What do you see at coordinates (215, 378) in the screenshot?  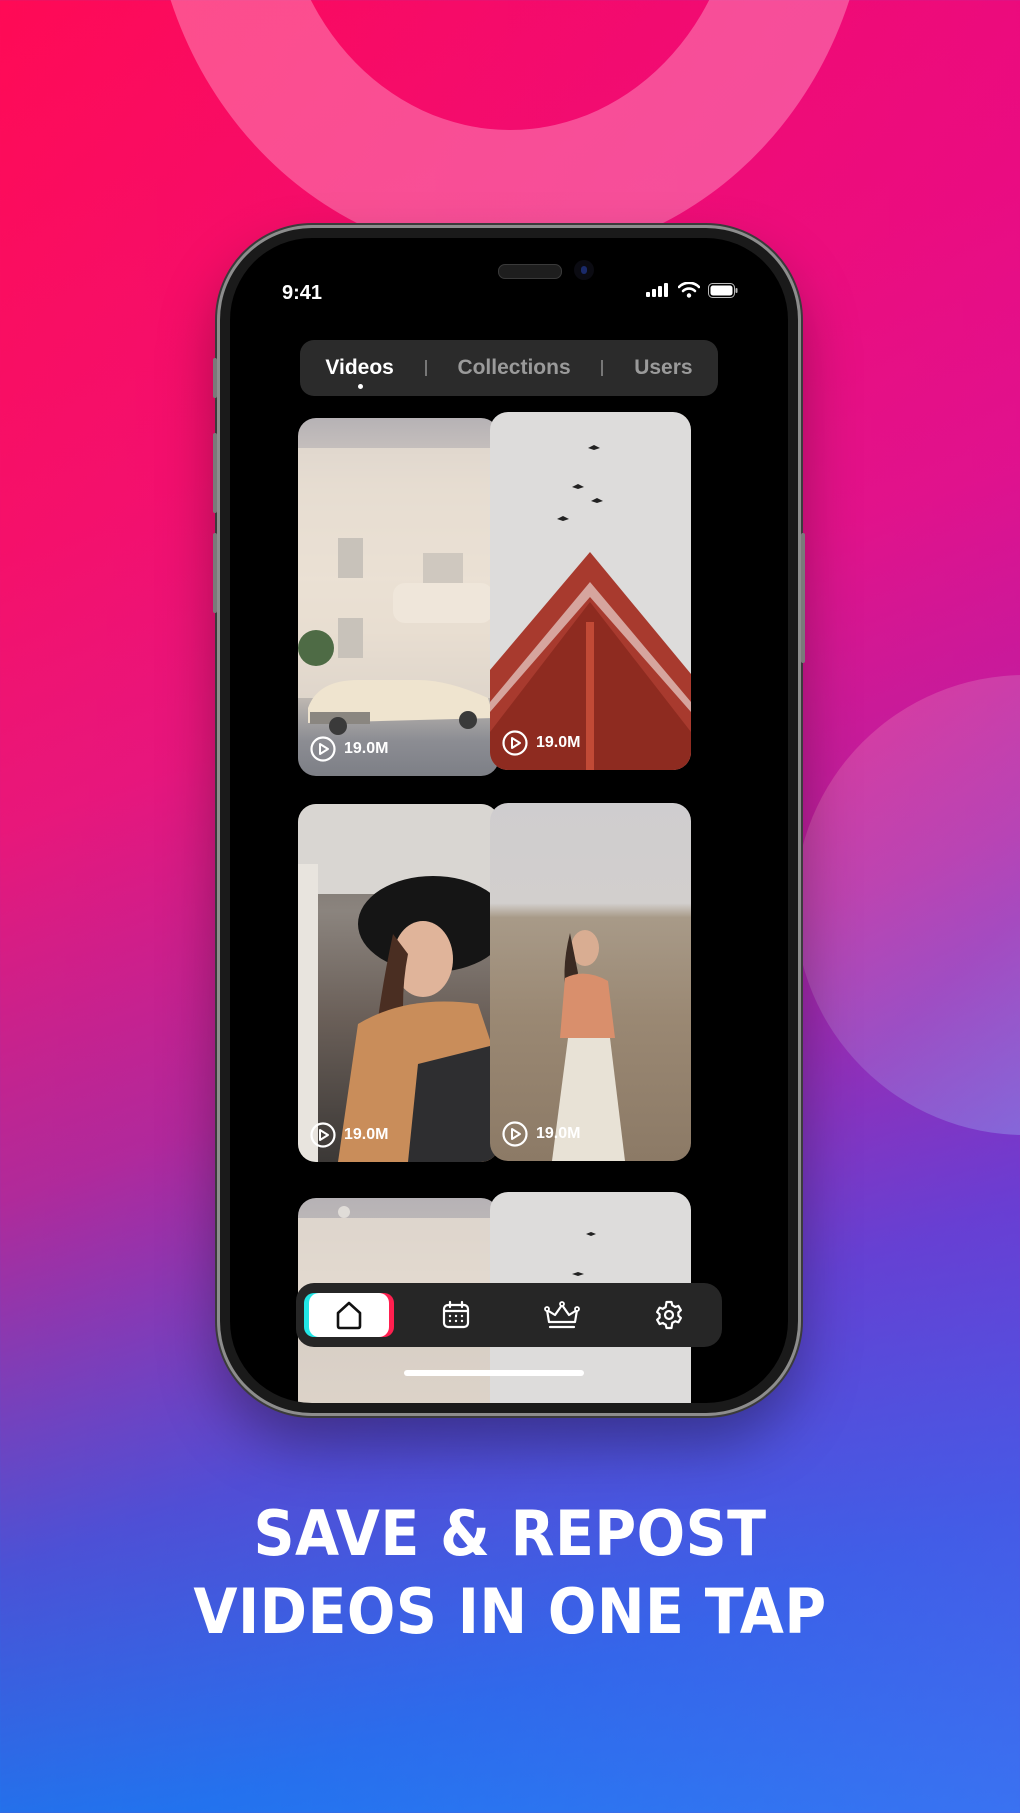 I see `mute-switch` at bounding box center [215, 378].